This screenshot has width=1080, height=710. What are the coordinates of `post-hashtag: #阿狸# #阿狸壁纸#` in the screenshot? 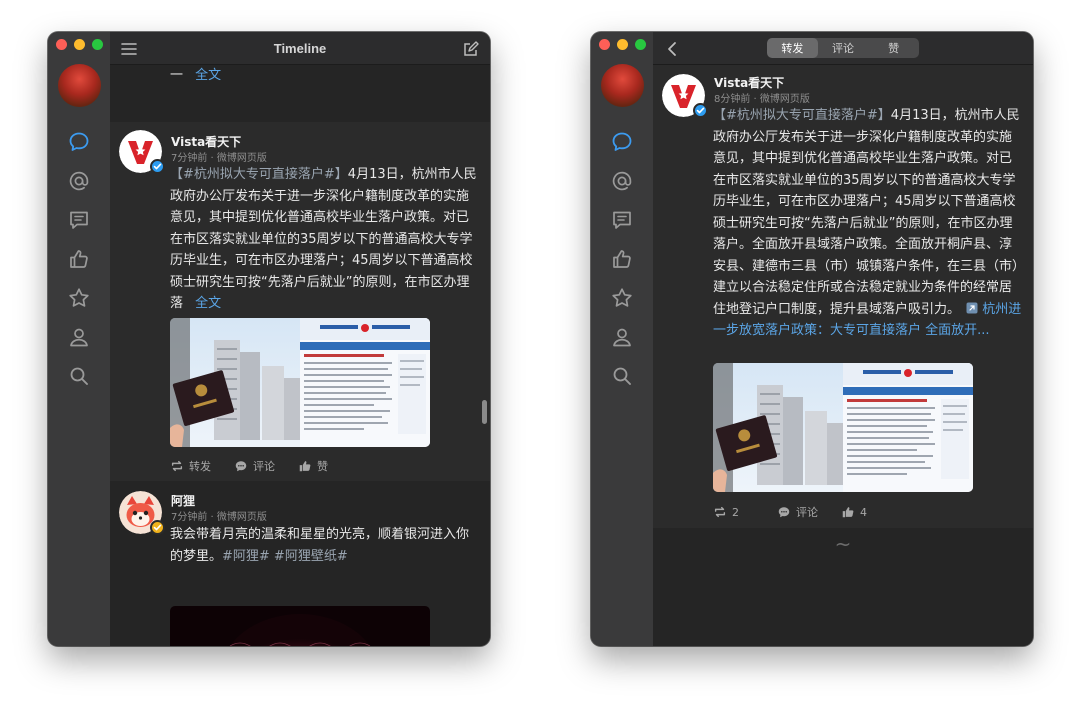 It's located at (285, 556).